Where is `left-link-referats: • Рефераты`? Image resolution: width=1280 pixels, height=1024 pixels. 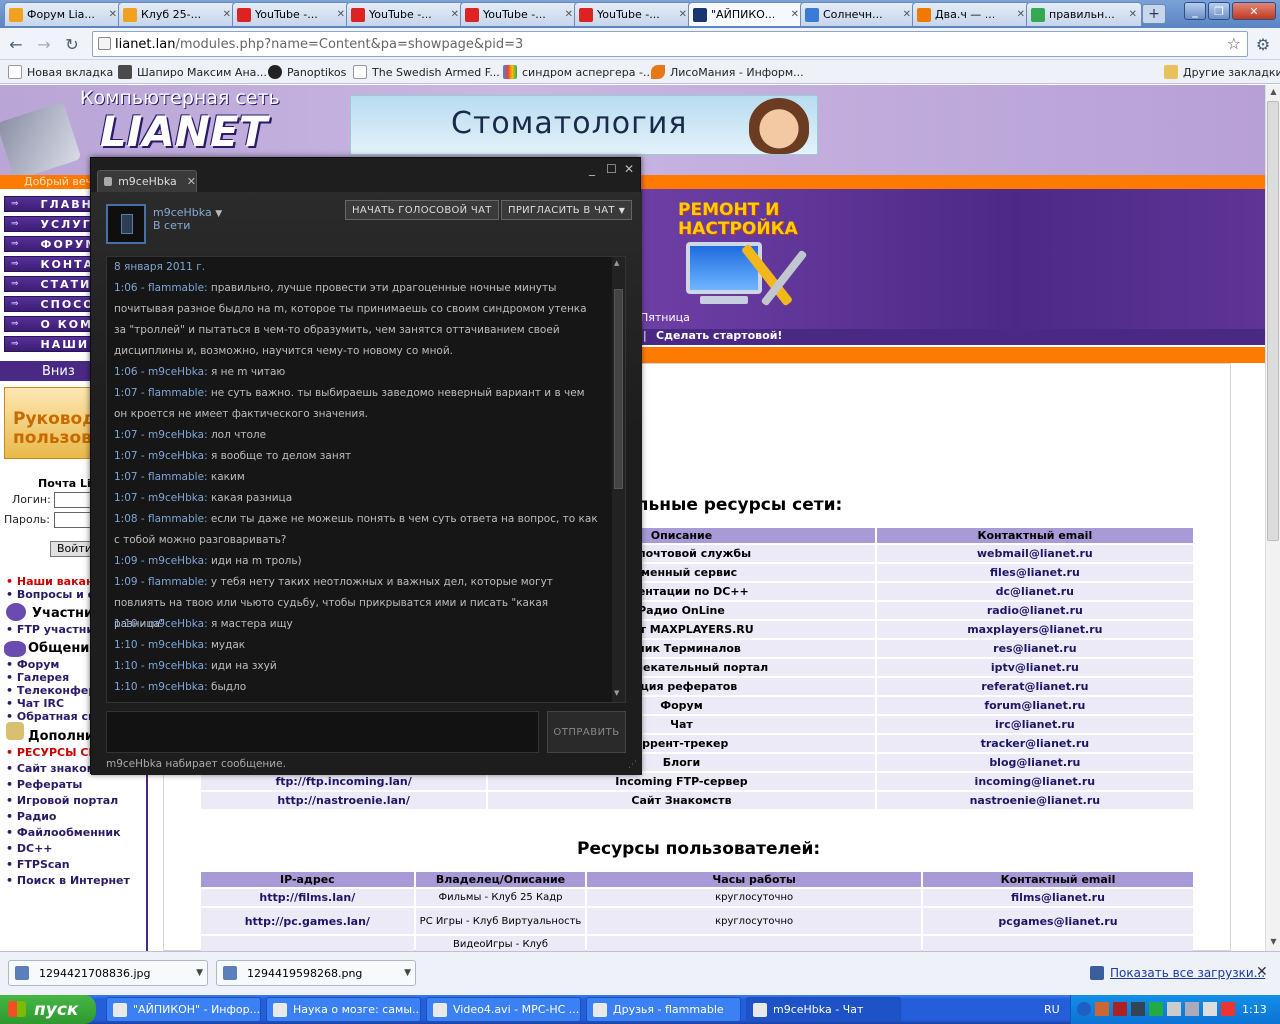 left-link-referats: • Рефераты is located at coordinates (44, 784).